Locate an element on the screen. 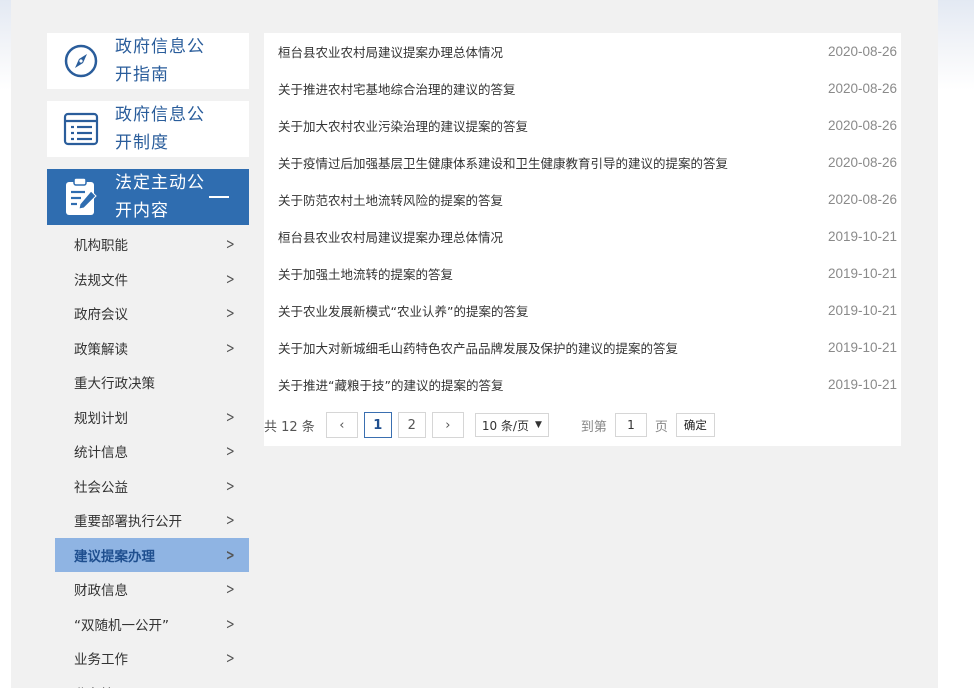 The image size is (974, 688). prev-page-button: ‹ is located at coordinates (341, 425).